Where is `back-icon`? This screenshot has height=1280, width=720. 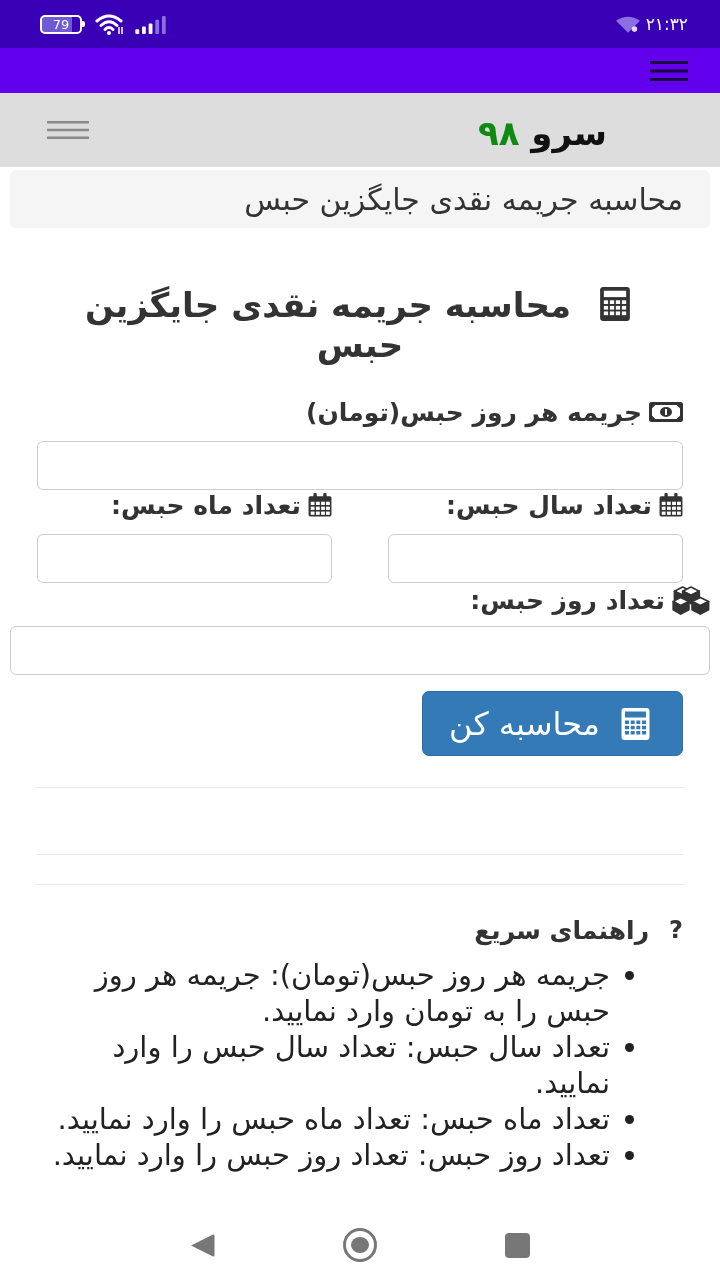 back-icon is located at coordinates (202, 1245).